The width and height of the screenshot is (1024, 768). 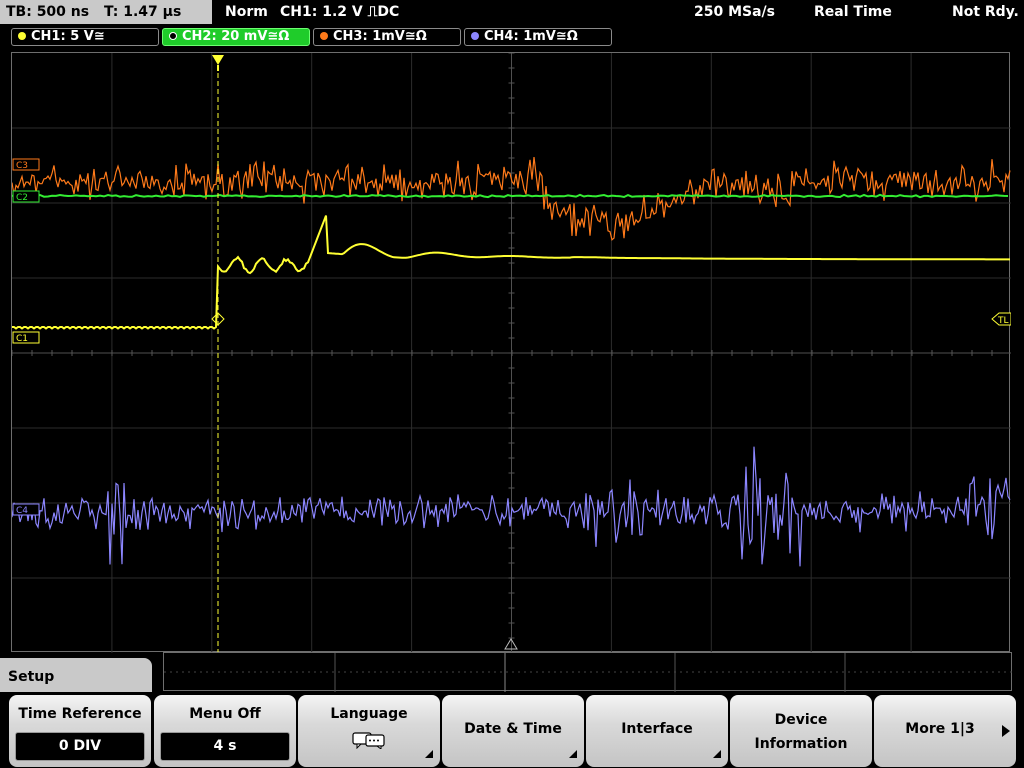 I want to click on ch2-label: CH2: 20 mV≅Ω, so click(x=236, y=36).